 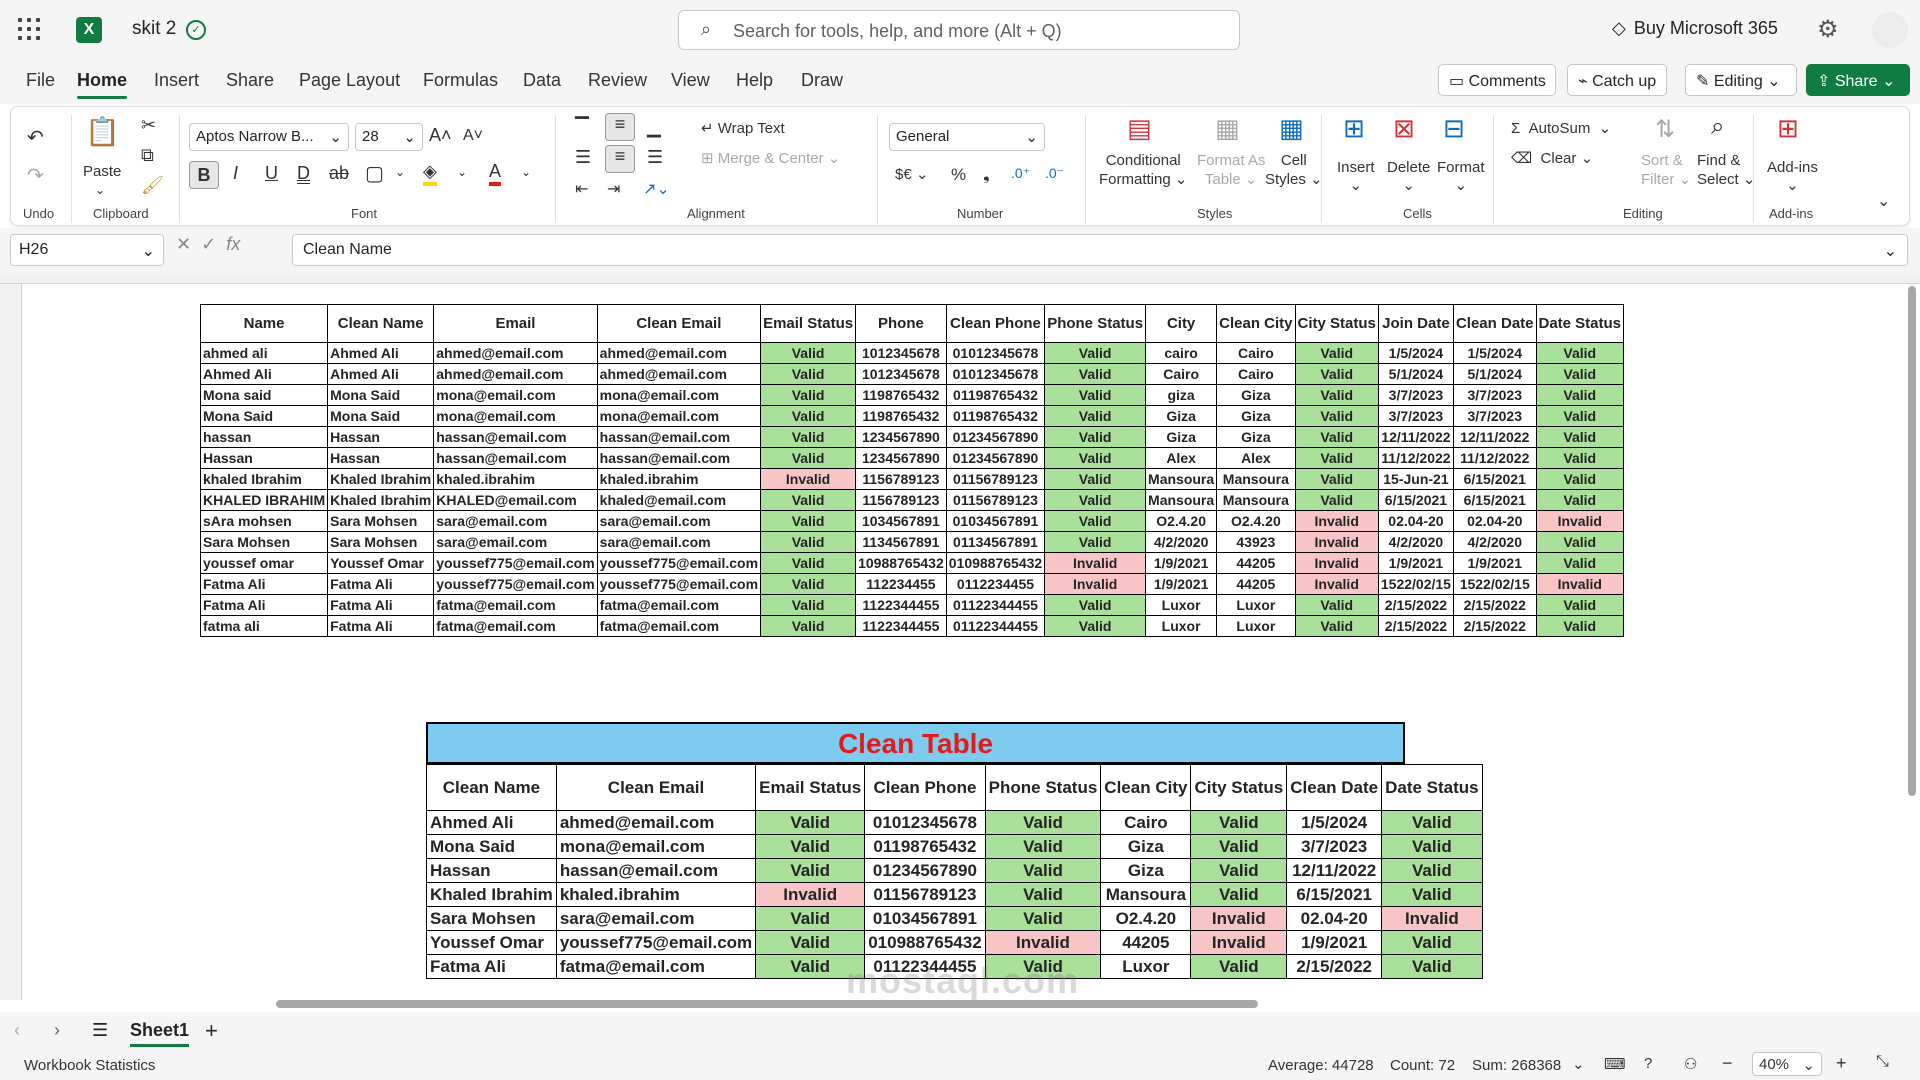 What do you see at coordinates (901, 323) in the screenshot?
I see `column-header: Phone` at bounding box center [901, 323].